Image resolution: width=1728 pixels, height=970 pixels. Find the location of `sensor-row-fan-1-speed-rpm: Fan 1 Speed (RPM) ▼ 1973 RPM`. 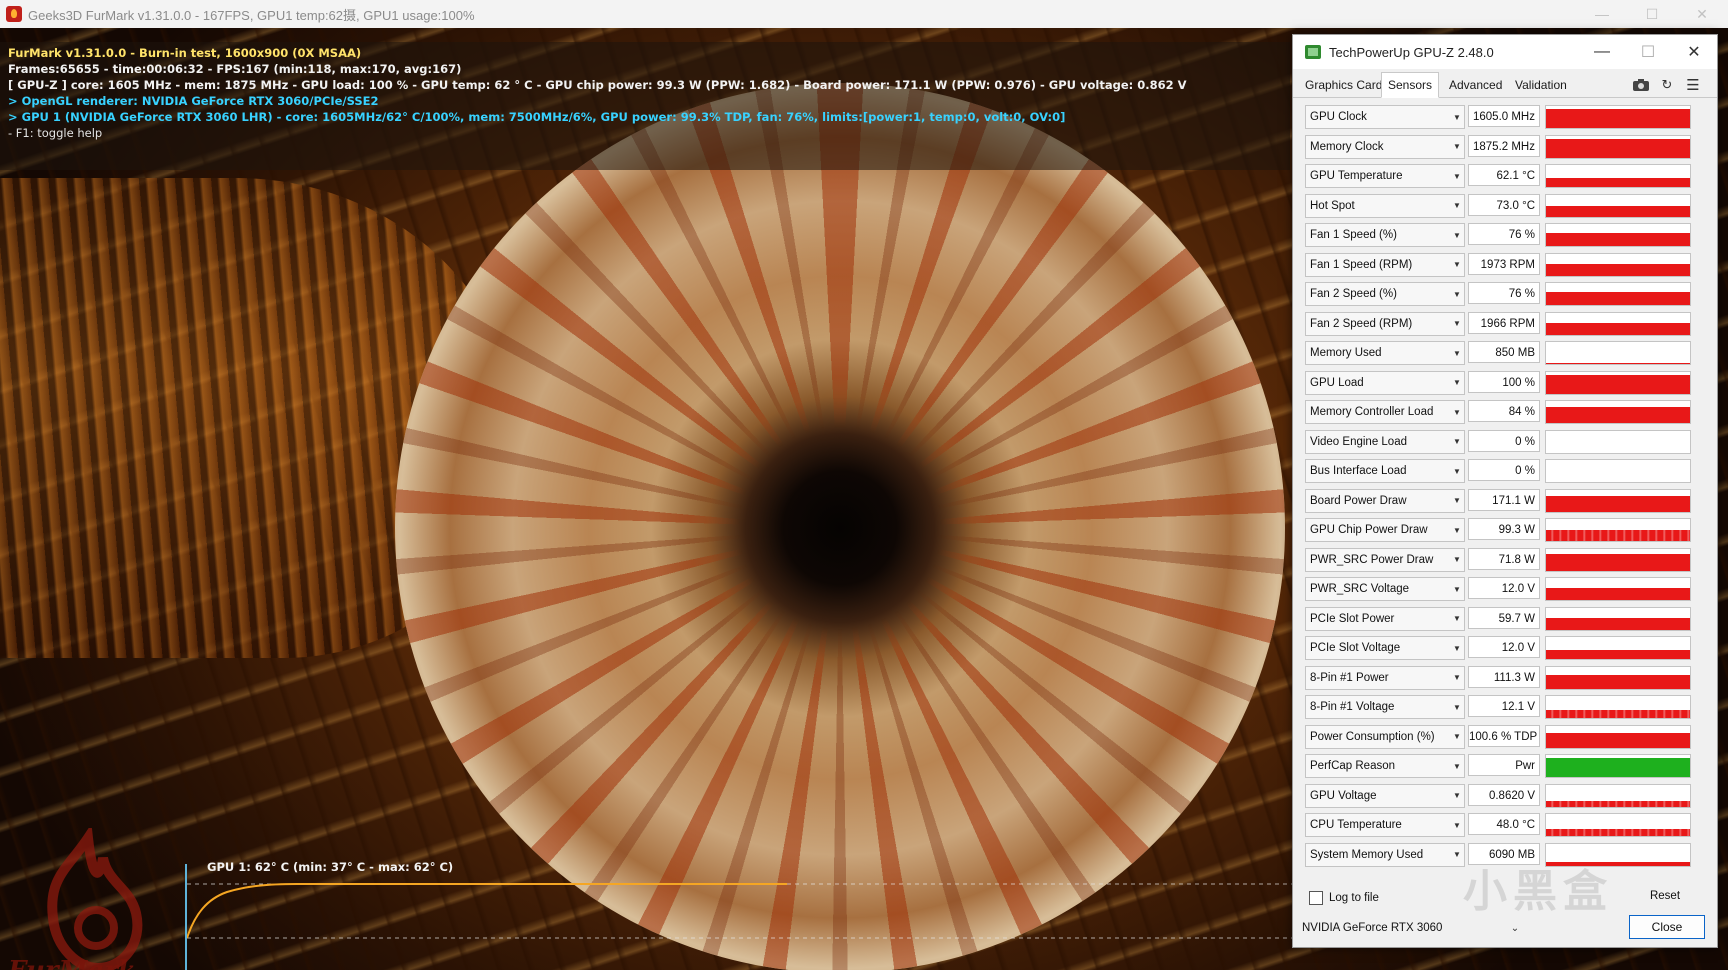

sensor-row-fan-1-speed-rpm: Fan 1 Speed (RPM) ▼ 1973 RPM is located at coordinates (1507, 264).